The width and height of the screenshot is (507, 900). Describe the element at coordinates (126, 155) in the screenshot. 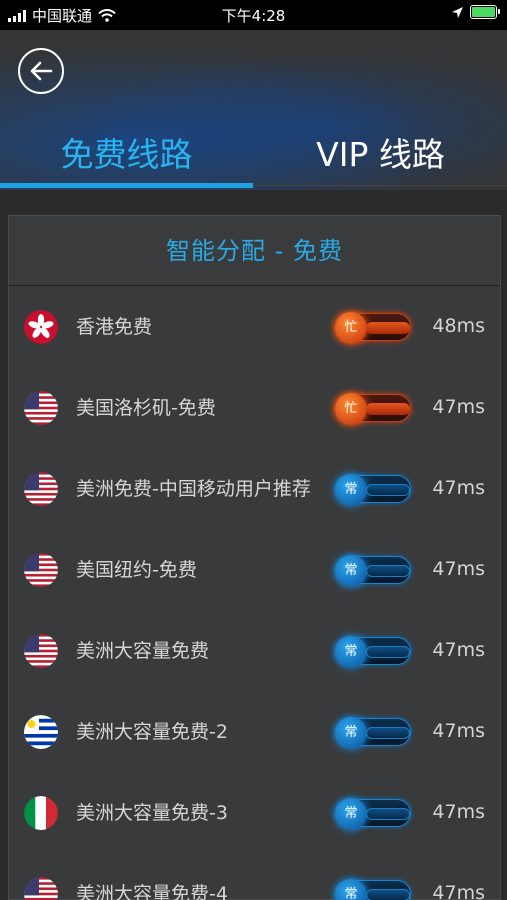

I see `tab-free-routes: 免费线路` at that location.